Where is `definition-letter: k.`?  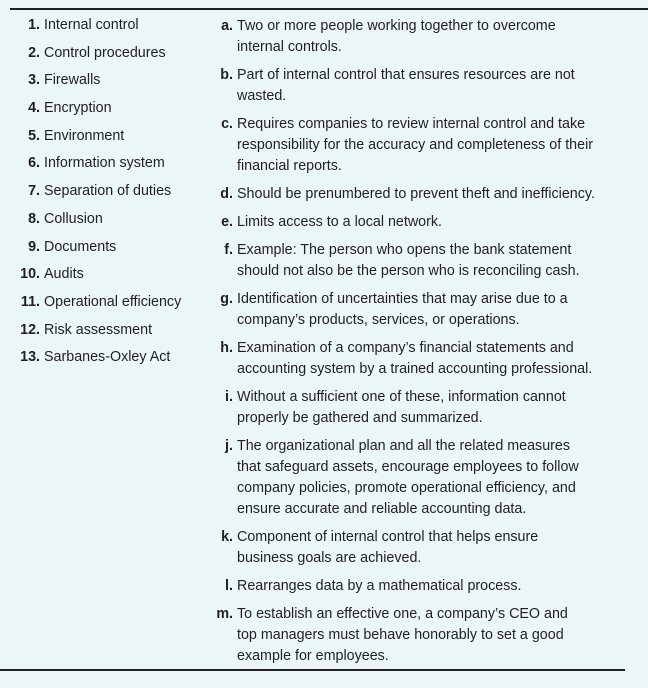
definition-letter: k. is located at coordinates (227, 537).